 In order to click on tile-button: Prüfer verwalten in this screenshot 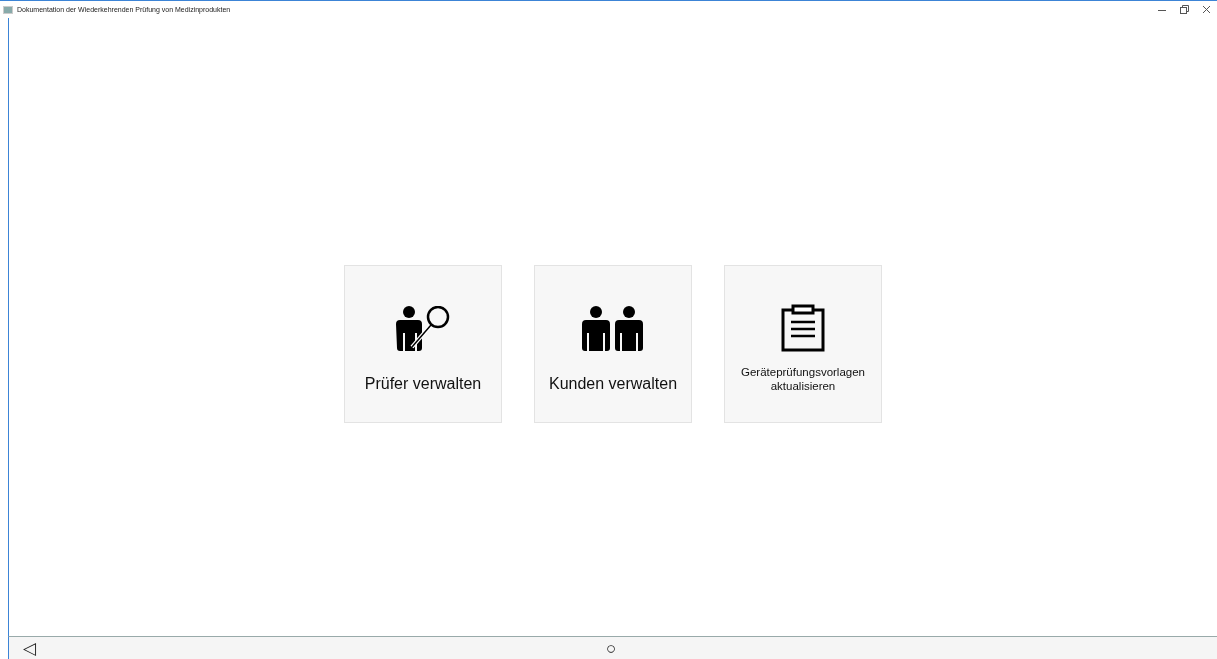, I will do `click(423, 344)`.